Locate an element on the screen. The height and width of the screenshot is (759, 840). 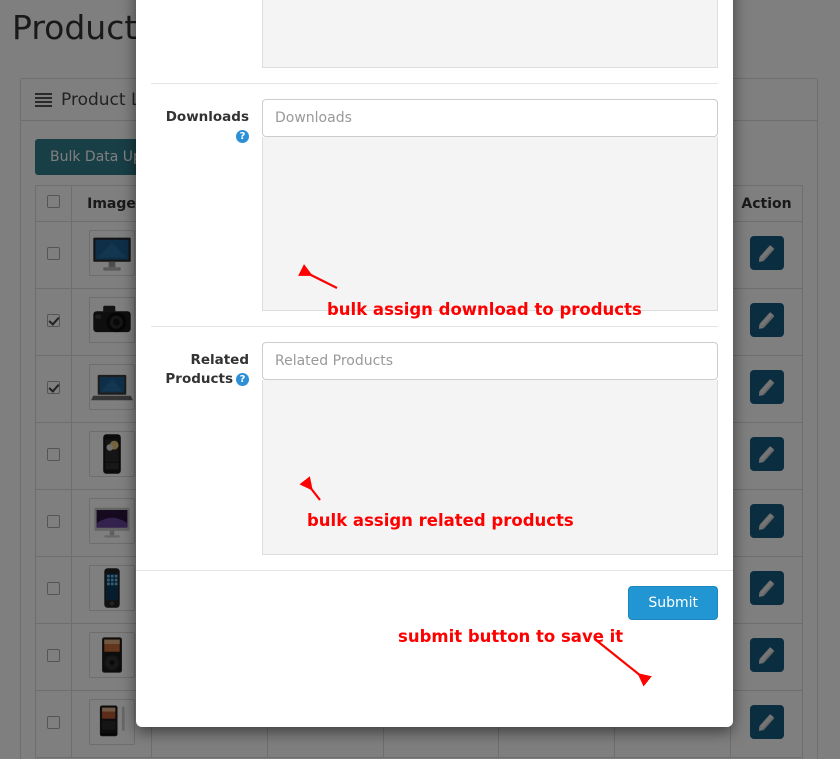
annotation-downloads-text: bulk assign download to products is located at coordinates (484, 309).